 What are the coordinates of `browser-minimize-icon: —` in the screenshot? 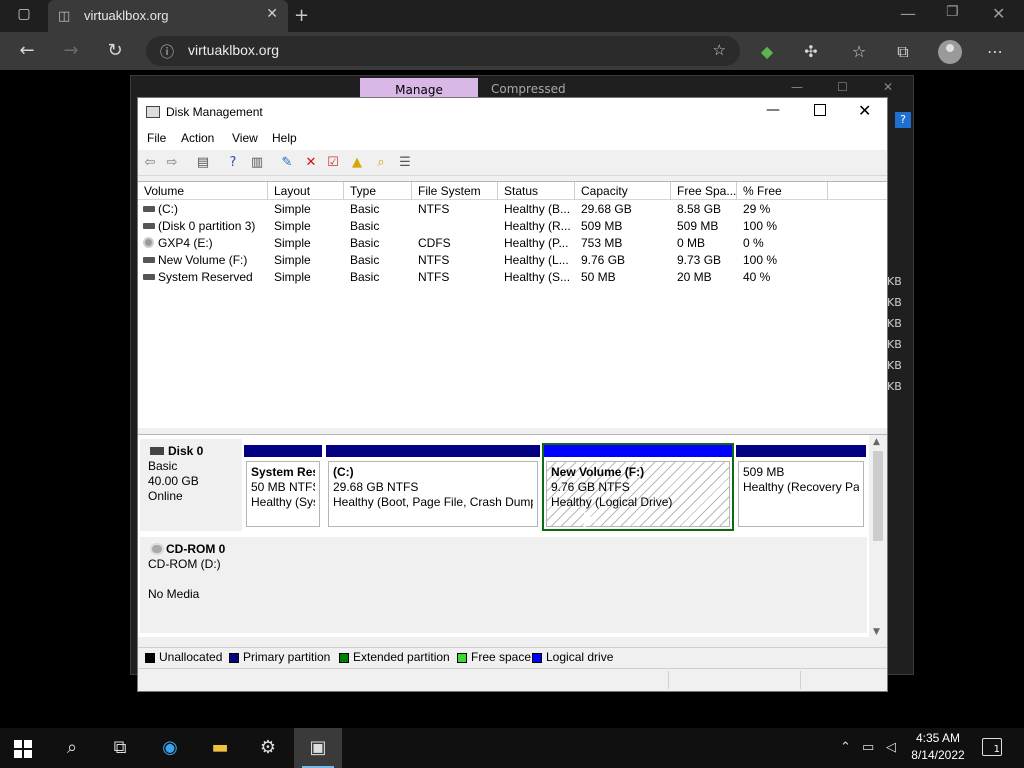 It's located at (908, 13).